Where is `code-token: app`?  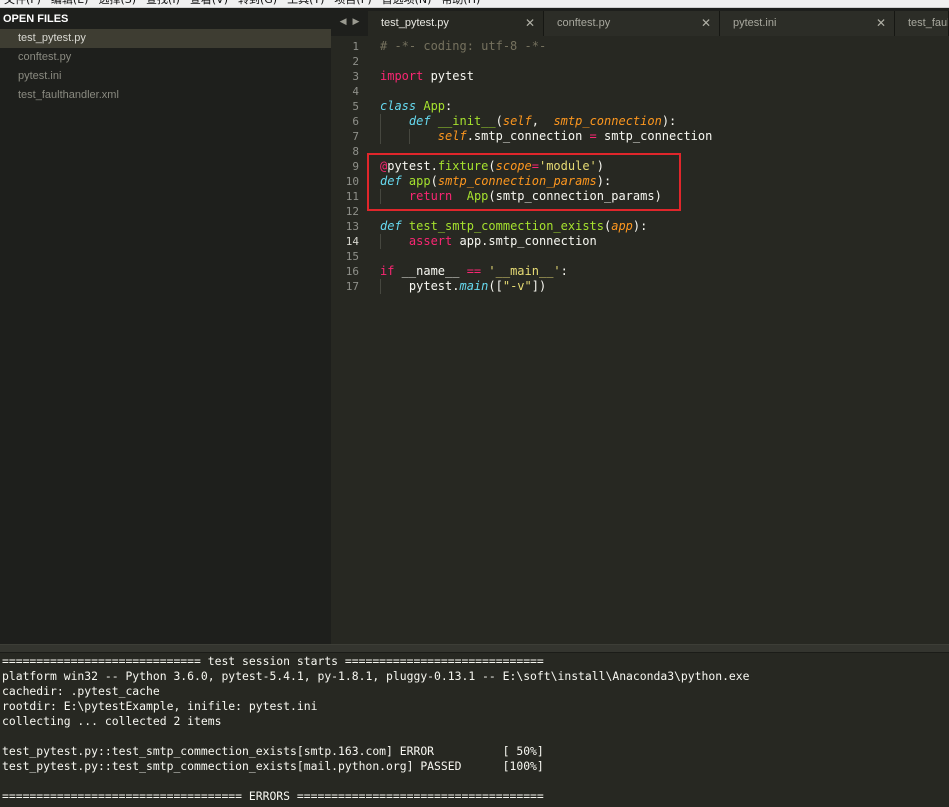 code-token: app is located at coordinates (622, 226).